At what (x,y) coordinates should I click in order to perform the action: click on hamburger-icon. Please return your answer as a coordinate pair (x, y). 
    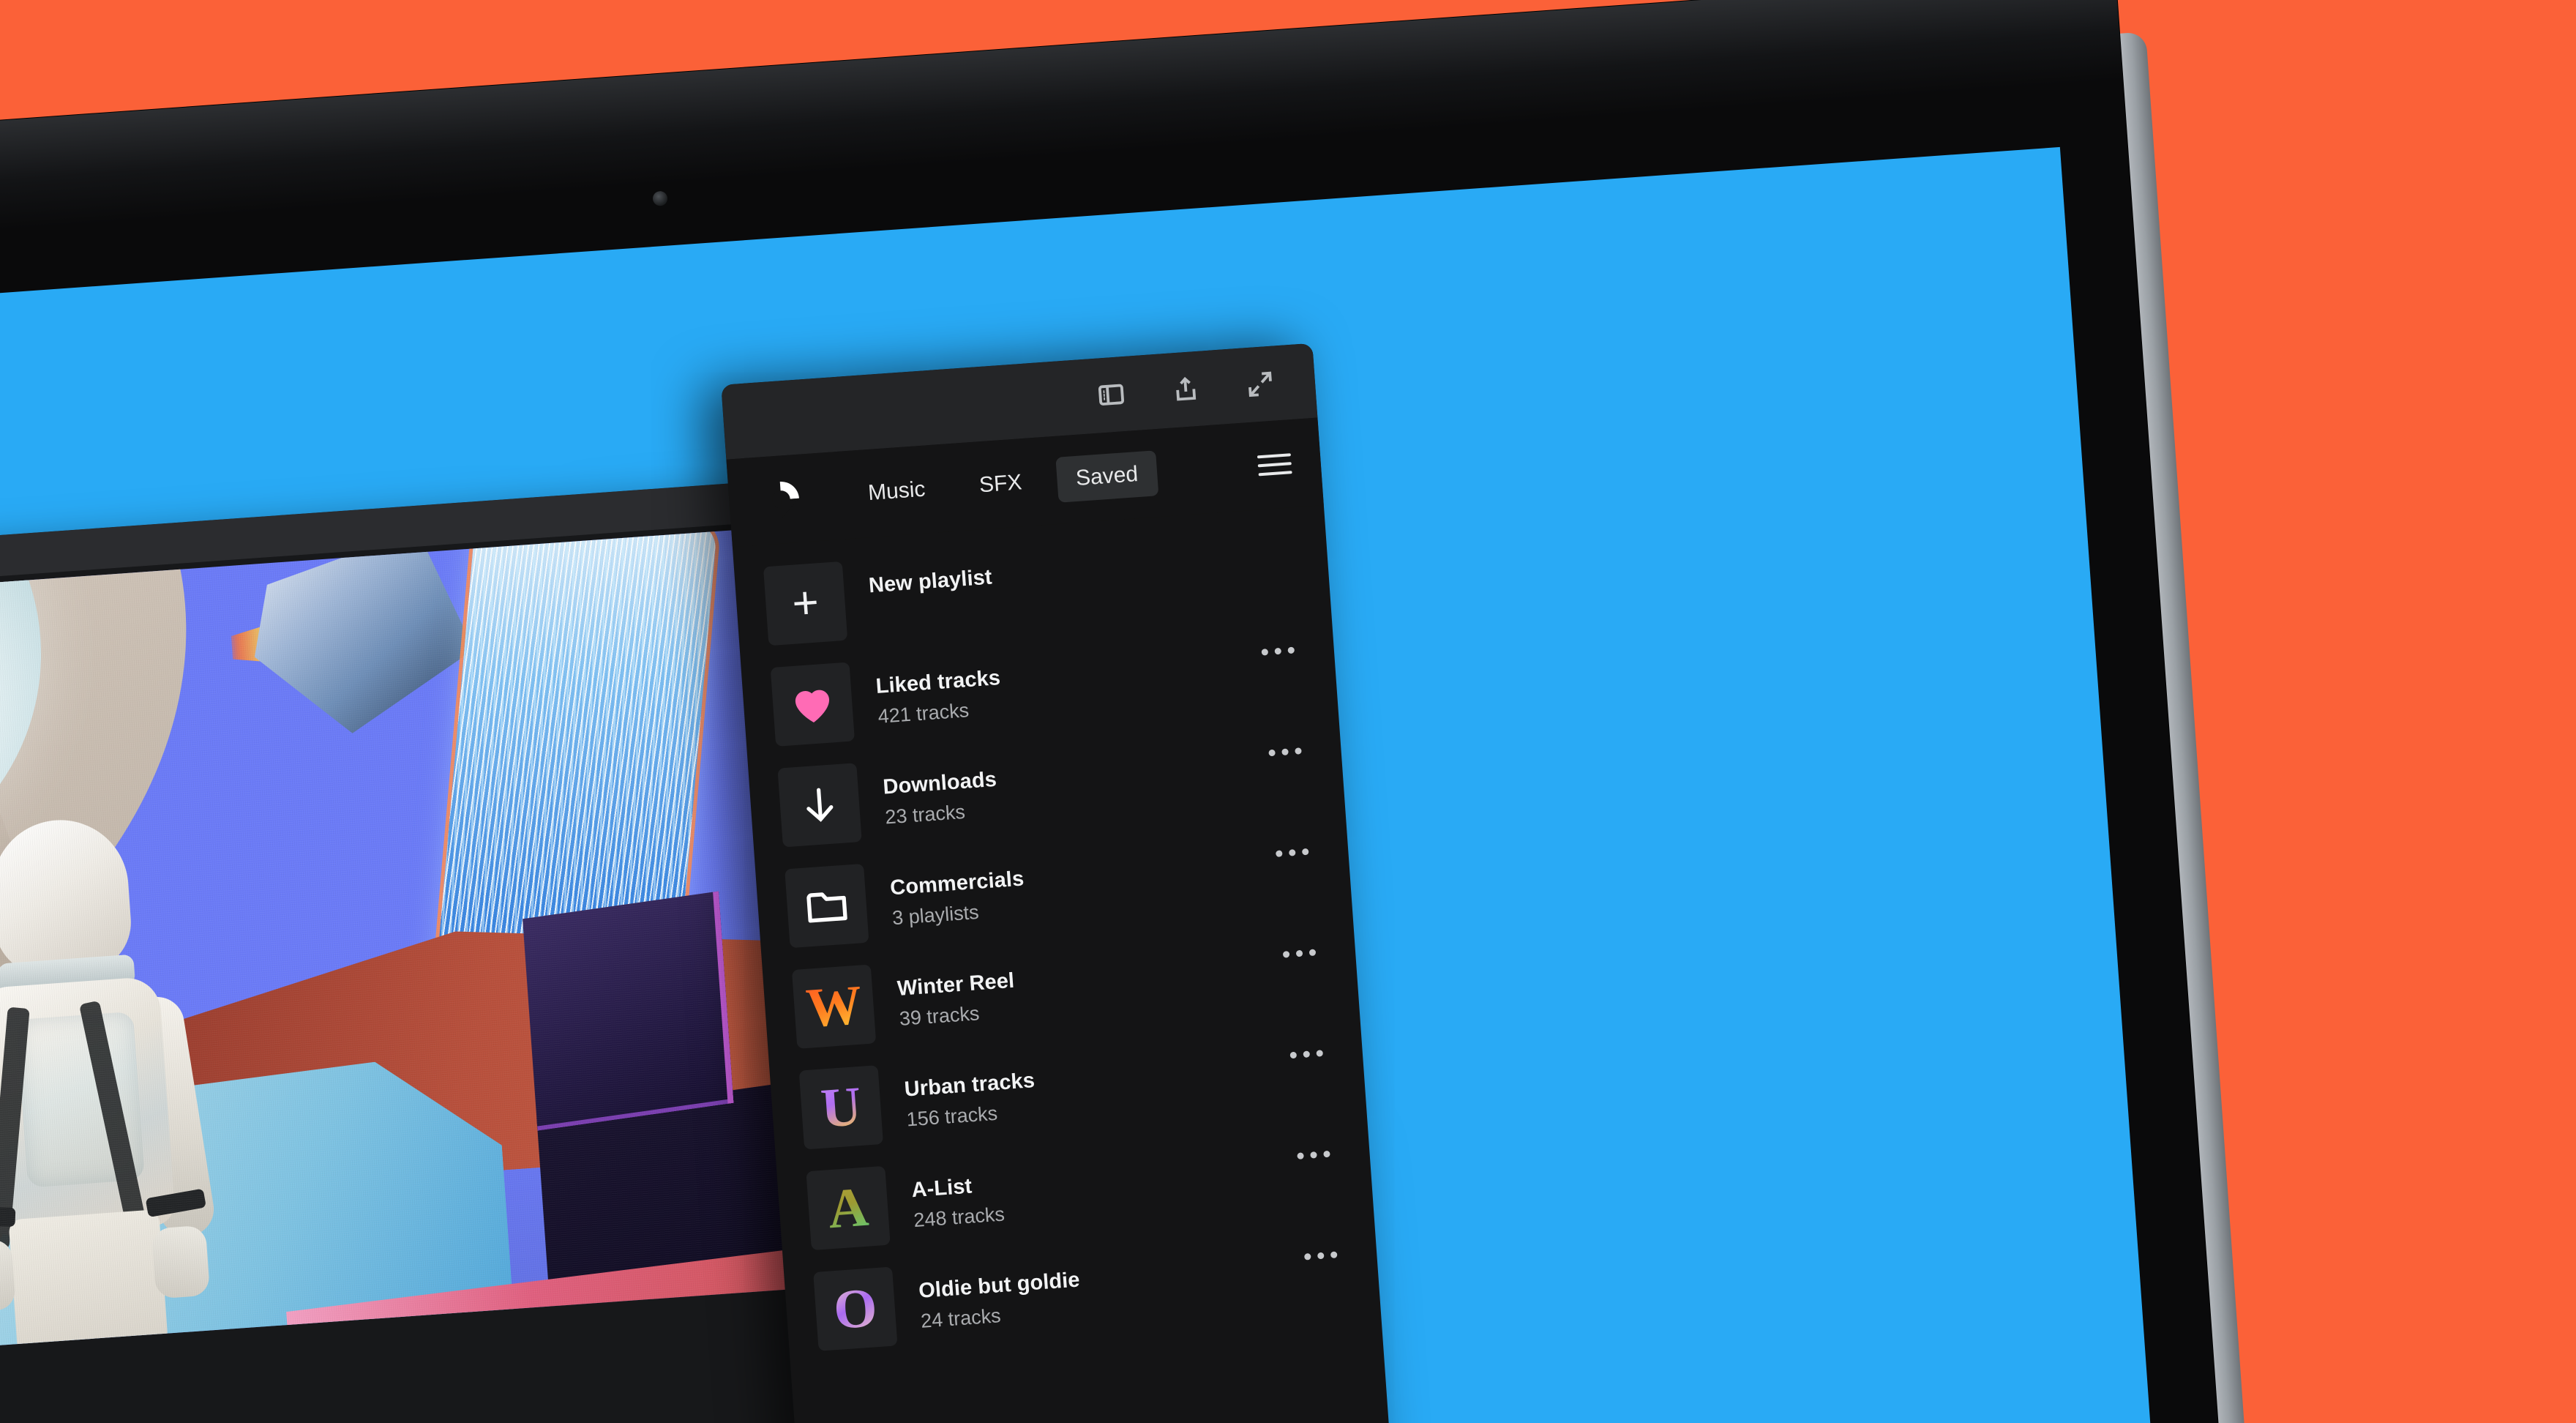
    Looking at the image, I should click on (1274, 465).